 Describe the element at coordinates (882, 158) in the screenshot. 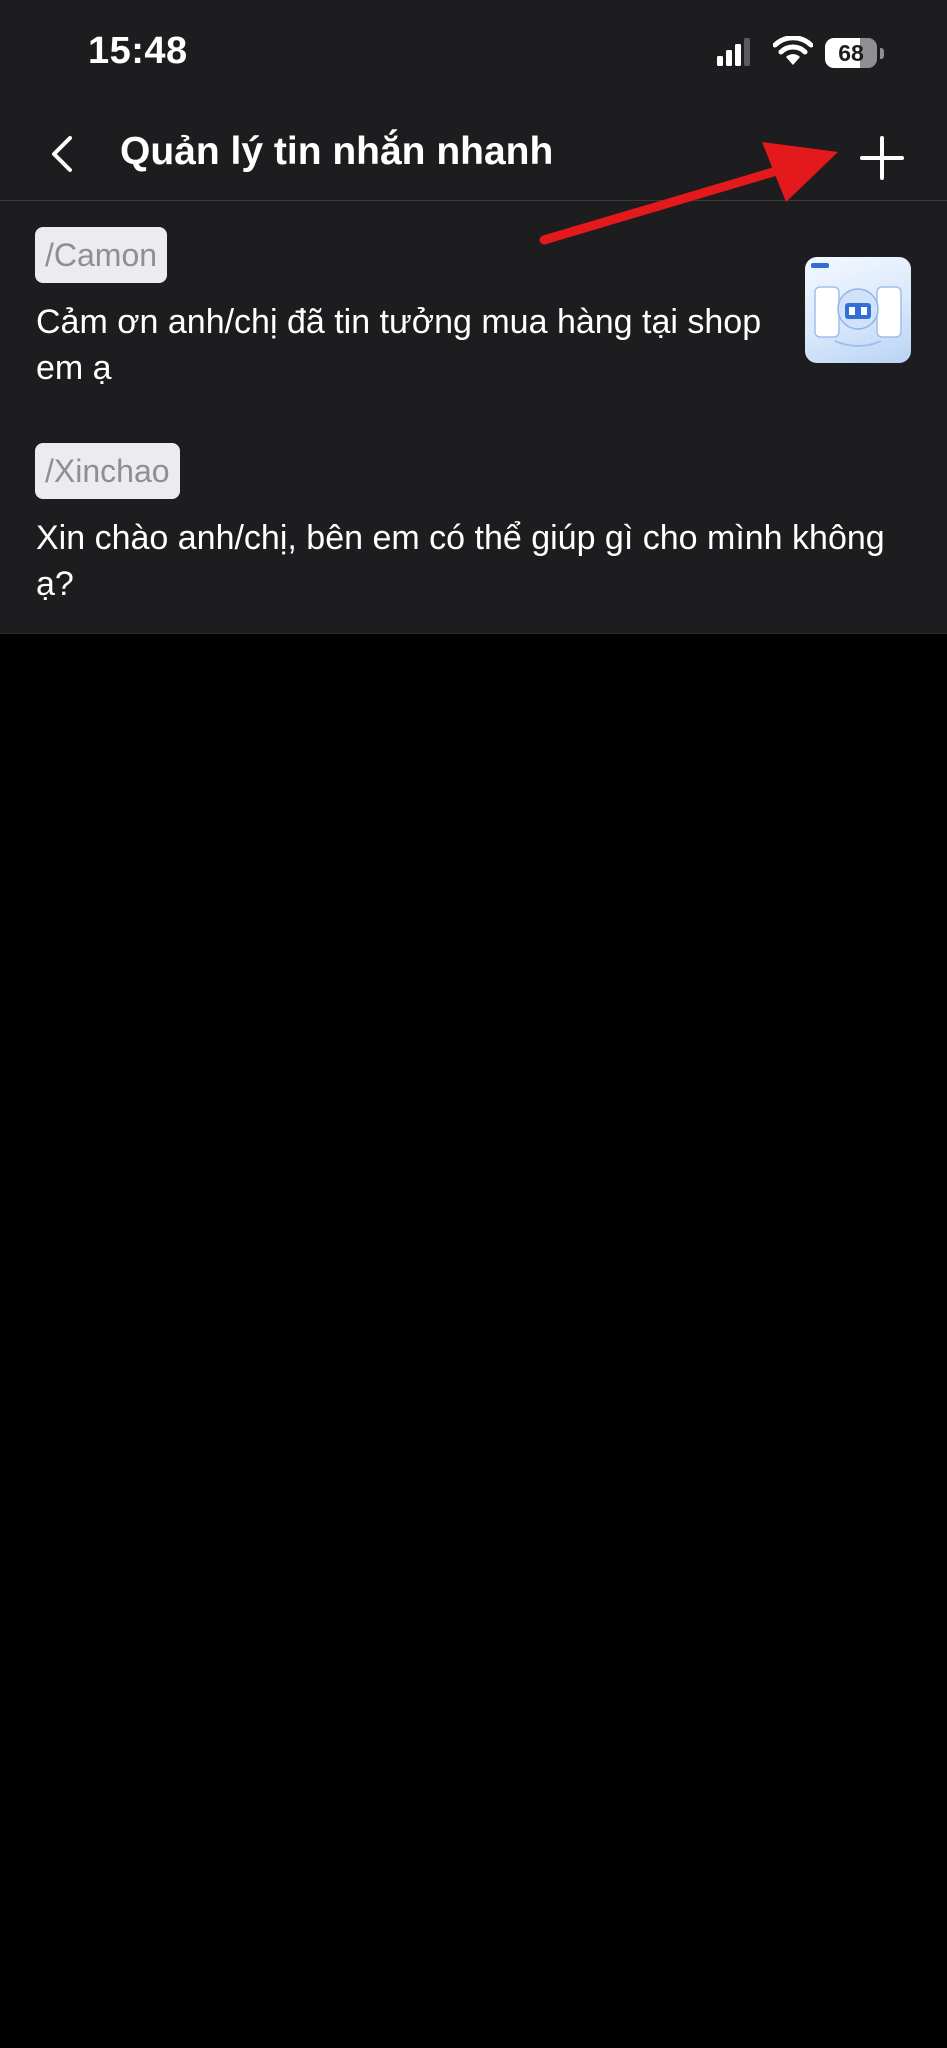

I see `plus-icon` at that location.